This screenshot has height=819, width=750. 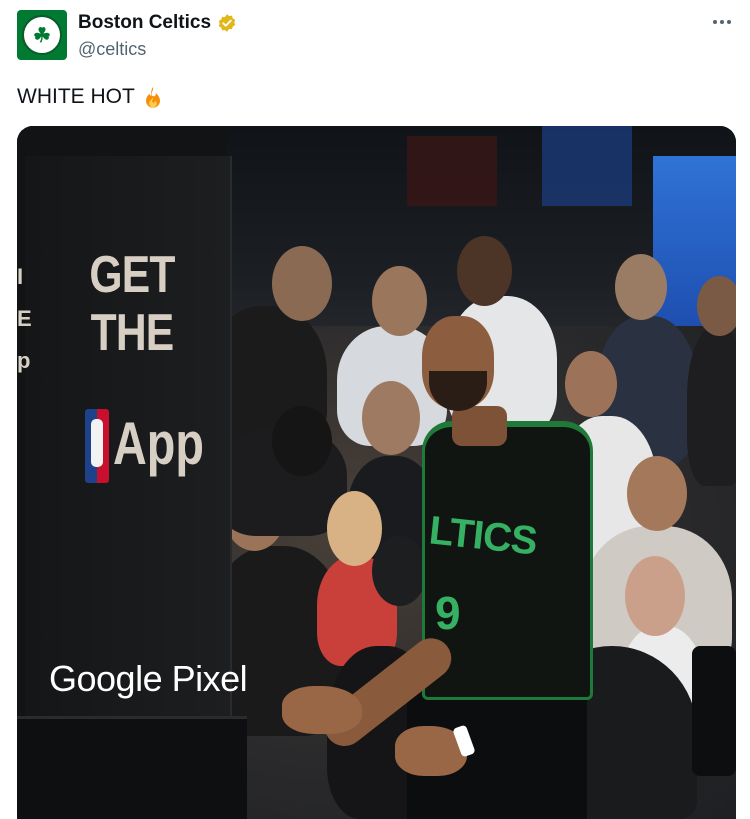 I want to click on arena-screen, so click(x=587, y=166).